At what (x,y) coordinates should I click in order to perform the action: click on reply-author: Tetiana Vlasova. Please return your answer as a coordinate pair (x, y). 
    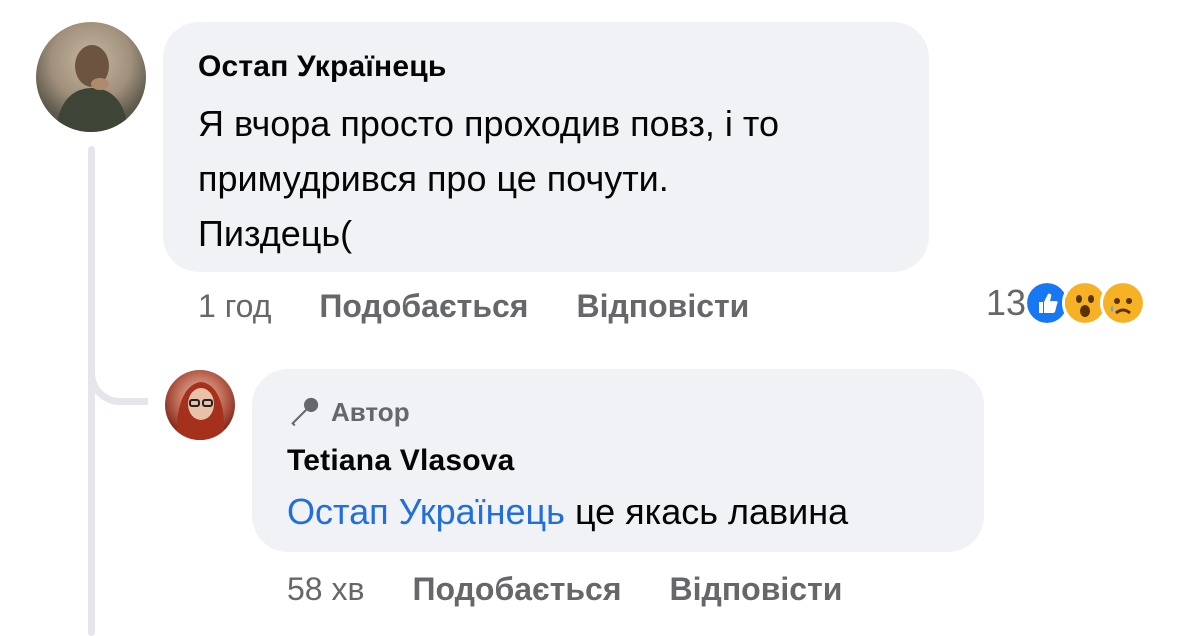
    Looking at the image, I should click on (401, 461).